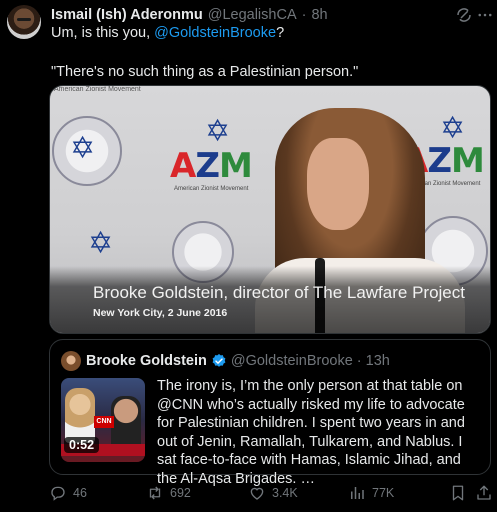 This screenshot has height=512, width=497. What do you see at coordinates (160, 313) in the screenshot?
I see `video-caption-subtitle: New York City, 2 June 2016` at bounding box center [160, 313].